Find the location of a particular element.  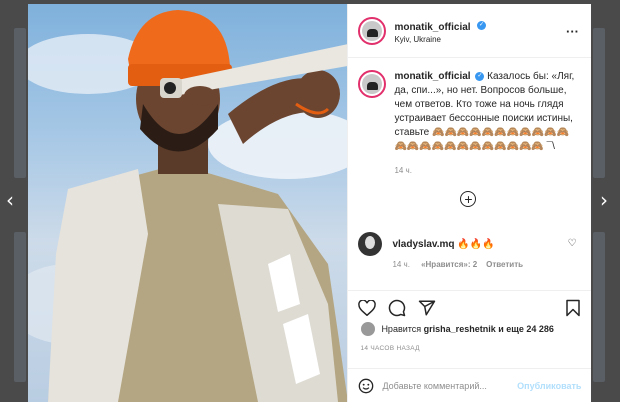

liker-username: grisha_reshetnik is located at coordinates (460, 329).